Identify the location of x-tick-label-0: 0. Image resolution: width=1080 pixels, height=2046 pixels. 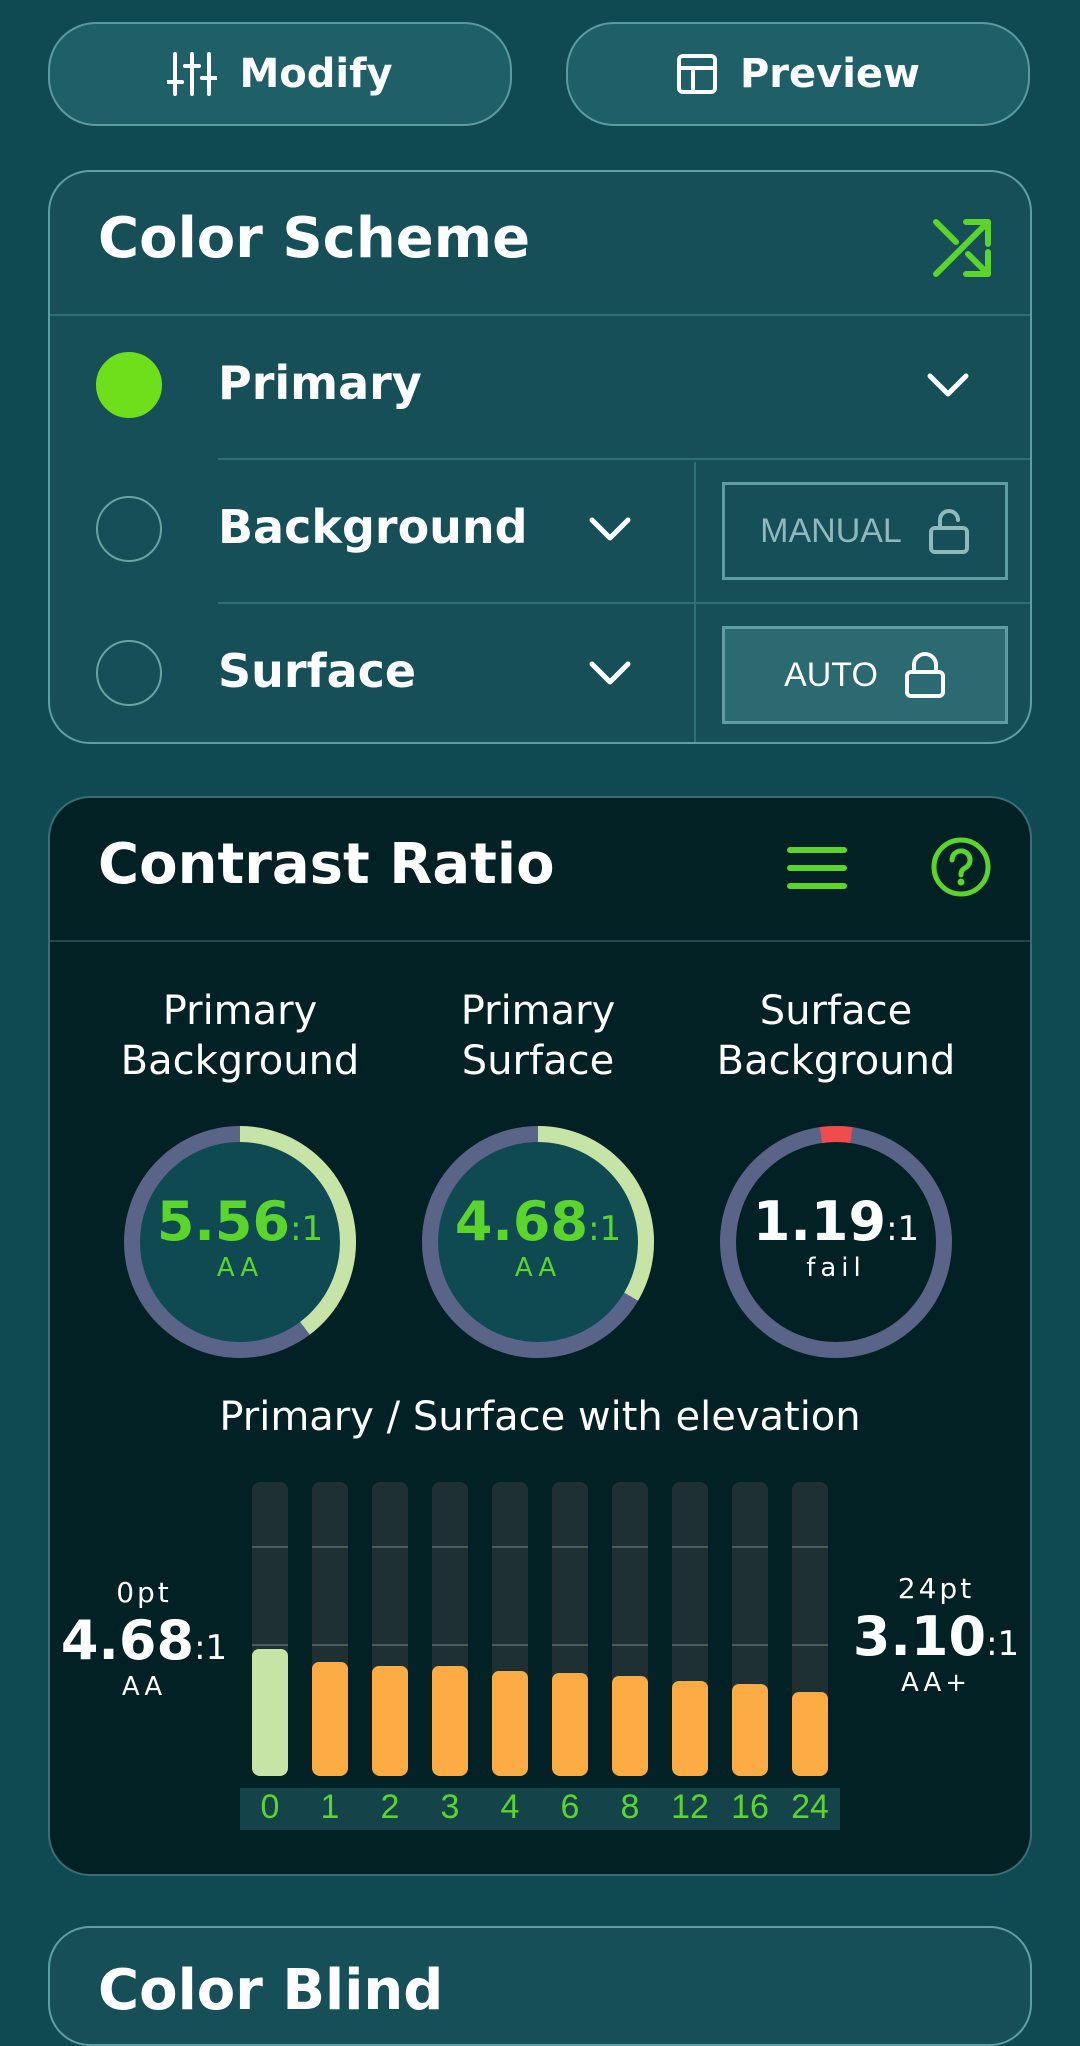
(270, 1807).